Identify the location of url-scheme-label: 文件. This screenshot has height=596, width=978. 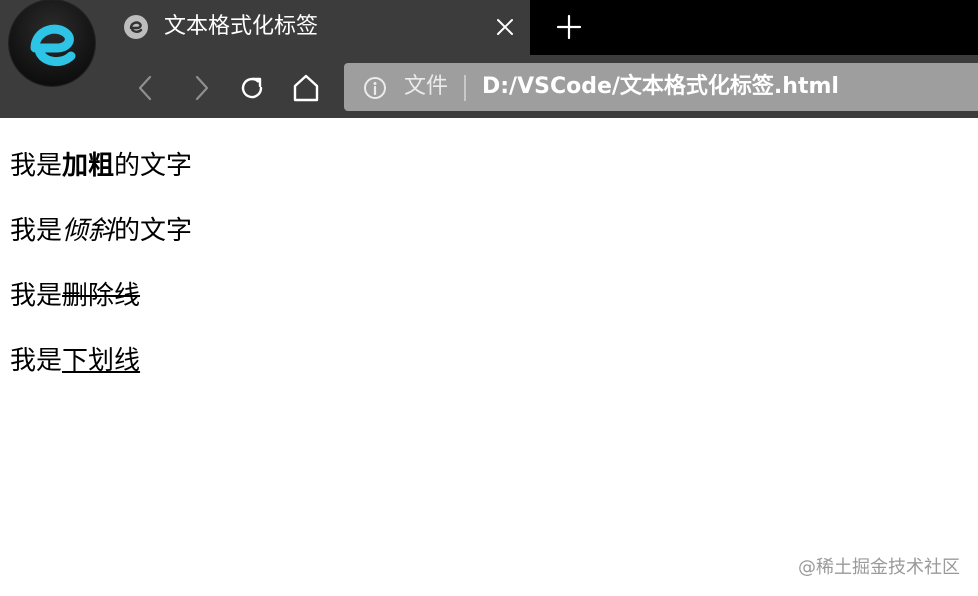
(426, 86).